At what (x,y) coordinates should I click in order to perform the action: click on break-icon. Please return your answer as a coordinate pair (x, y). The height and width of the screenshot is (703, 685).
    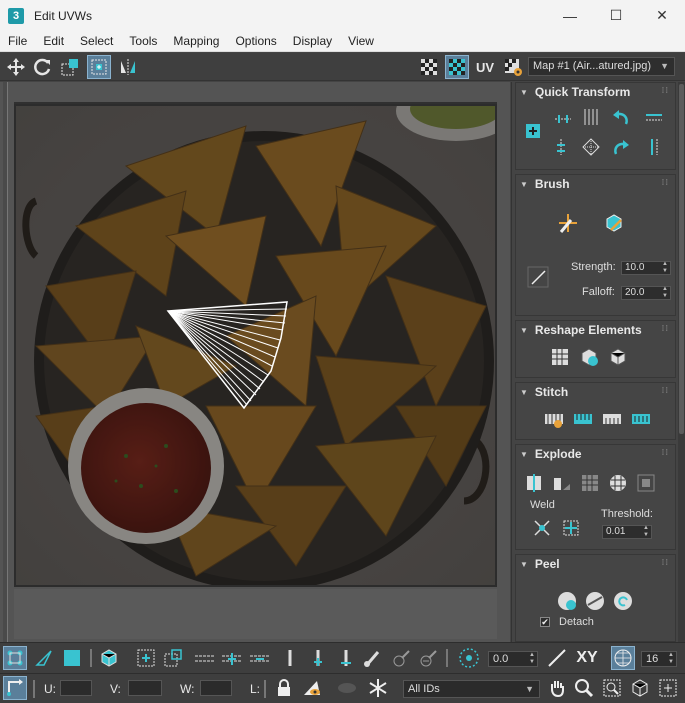
    Looking at the image, I should click on (534, 483).